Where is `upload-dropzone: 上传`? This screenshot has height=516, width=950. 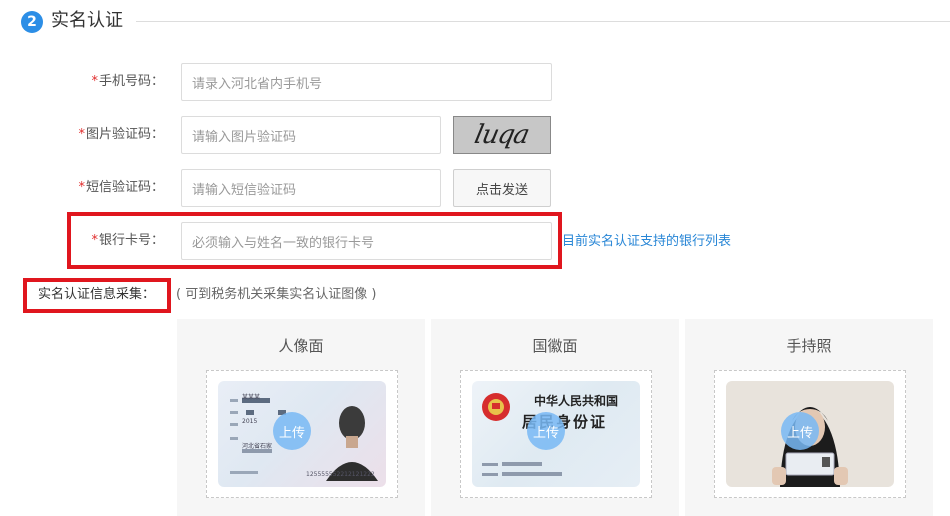
upload-dropzone: 上传 is located at coordinates (810, 434).